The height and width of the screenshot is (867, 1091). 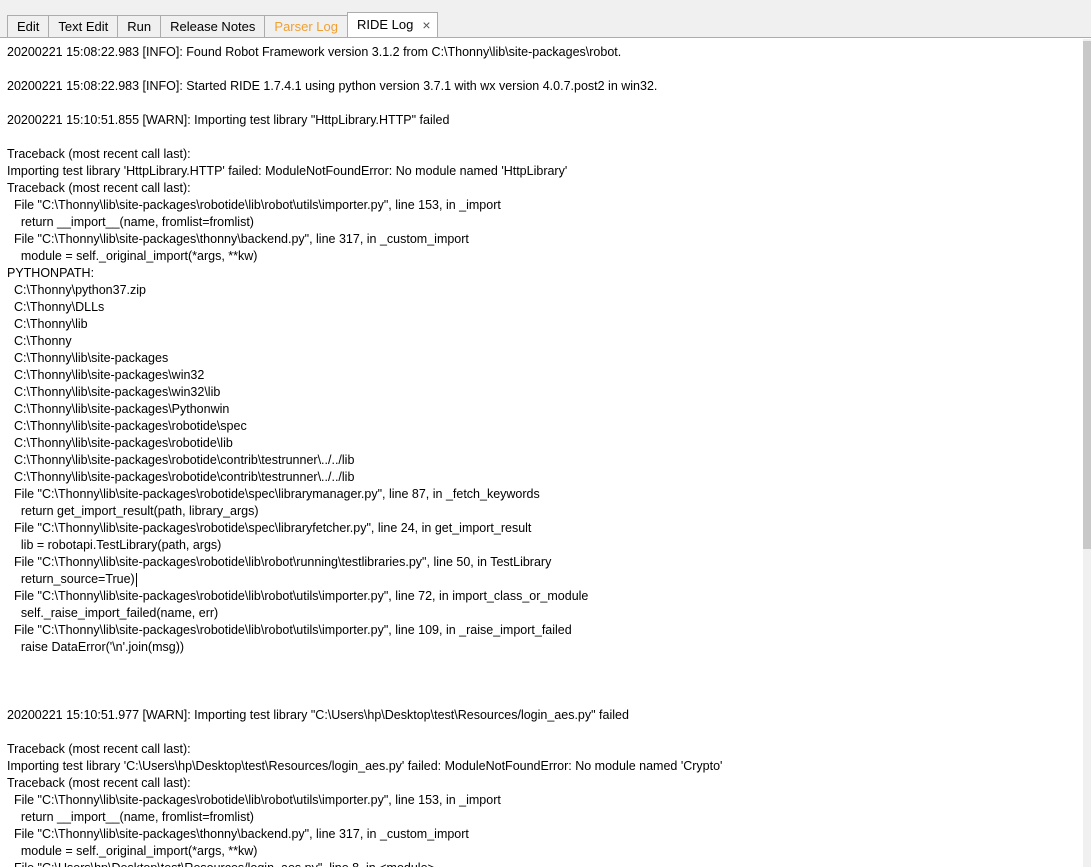 What do you see at coordinates (139, 26) in the screenshot?
I see `tab-run: Run` at bounding box center [139, 26].